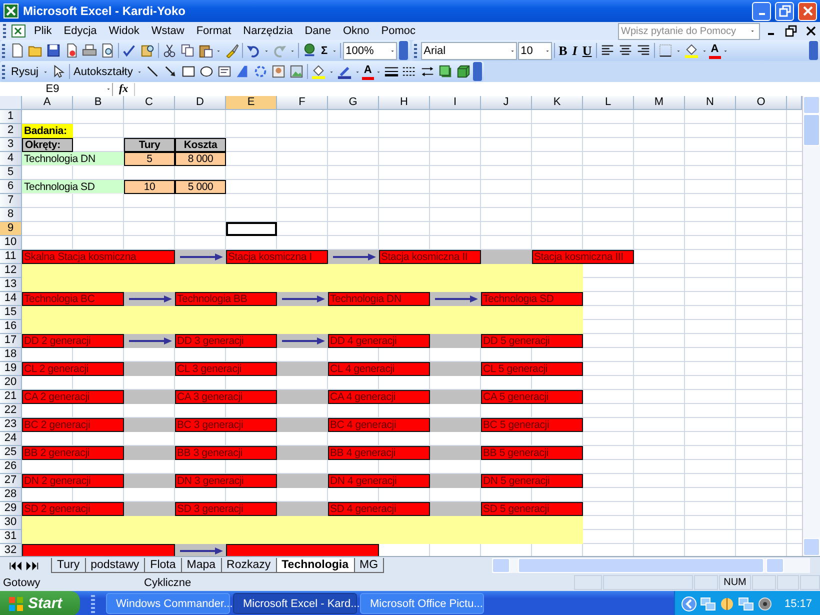 This screenshot has width=820, height=615. Describe the element at coordinates (11, 550) in the screenshot. I see `row-header: 32` at that location.